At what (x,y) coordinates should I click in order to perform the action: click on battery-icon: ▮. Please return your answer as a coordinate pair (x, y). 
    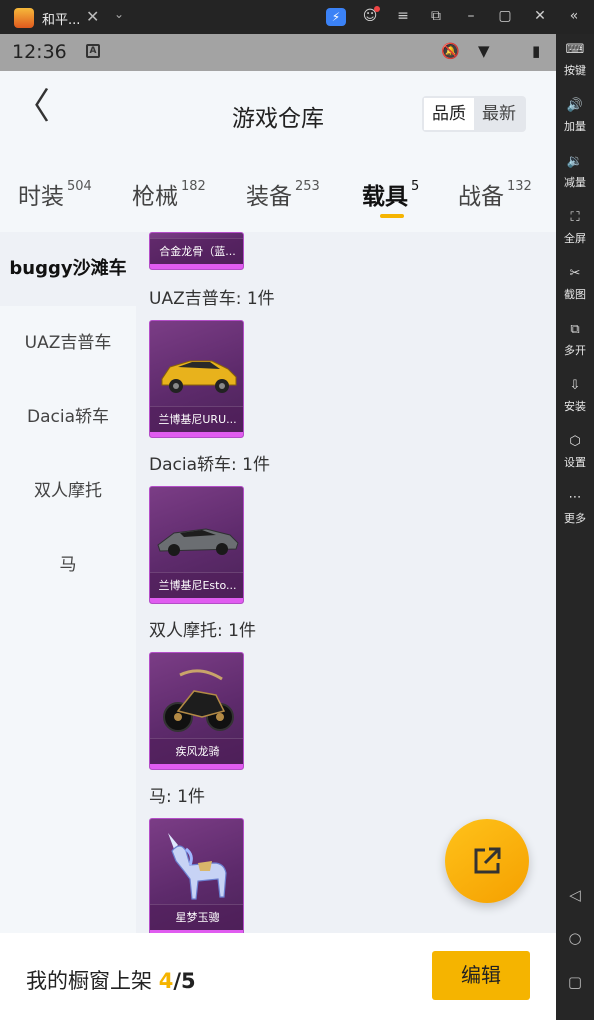
    Looking at the image, I should click on (536, 51).